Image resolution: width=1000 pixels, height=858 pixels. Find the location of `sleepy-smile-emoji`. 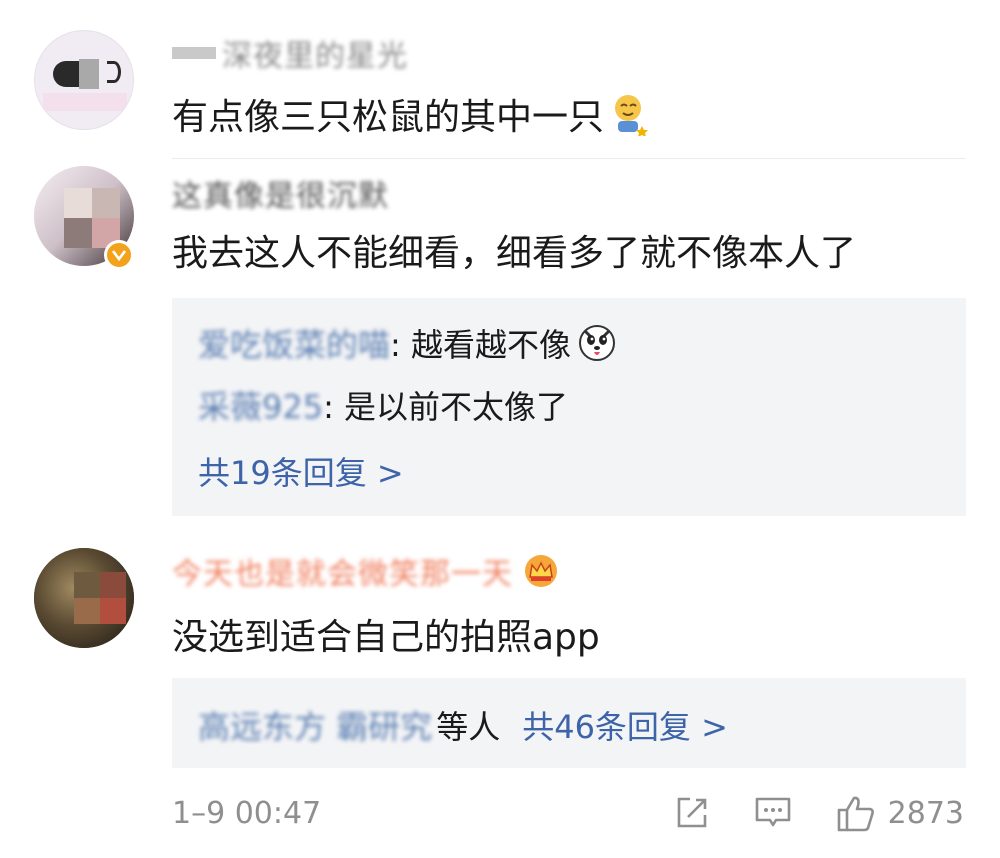

sleepy-smile-emoji is located at coordinates (630, 114).